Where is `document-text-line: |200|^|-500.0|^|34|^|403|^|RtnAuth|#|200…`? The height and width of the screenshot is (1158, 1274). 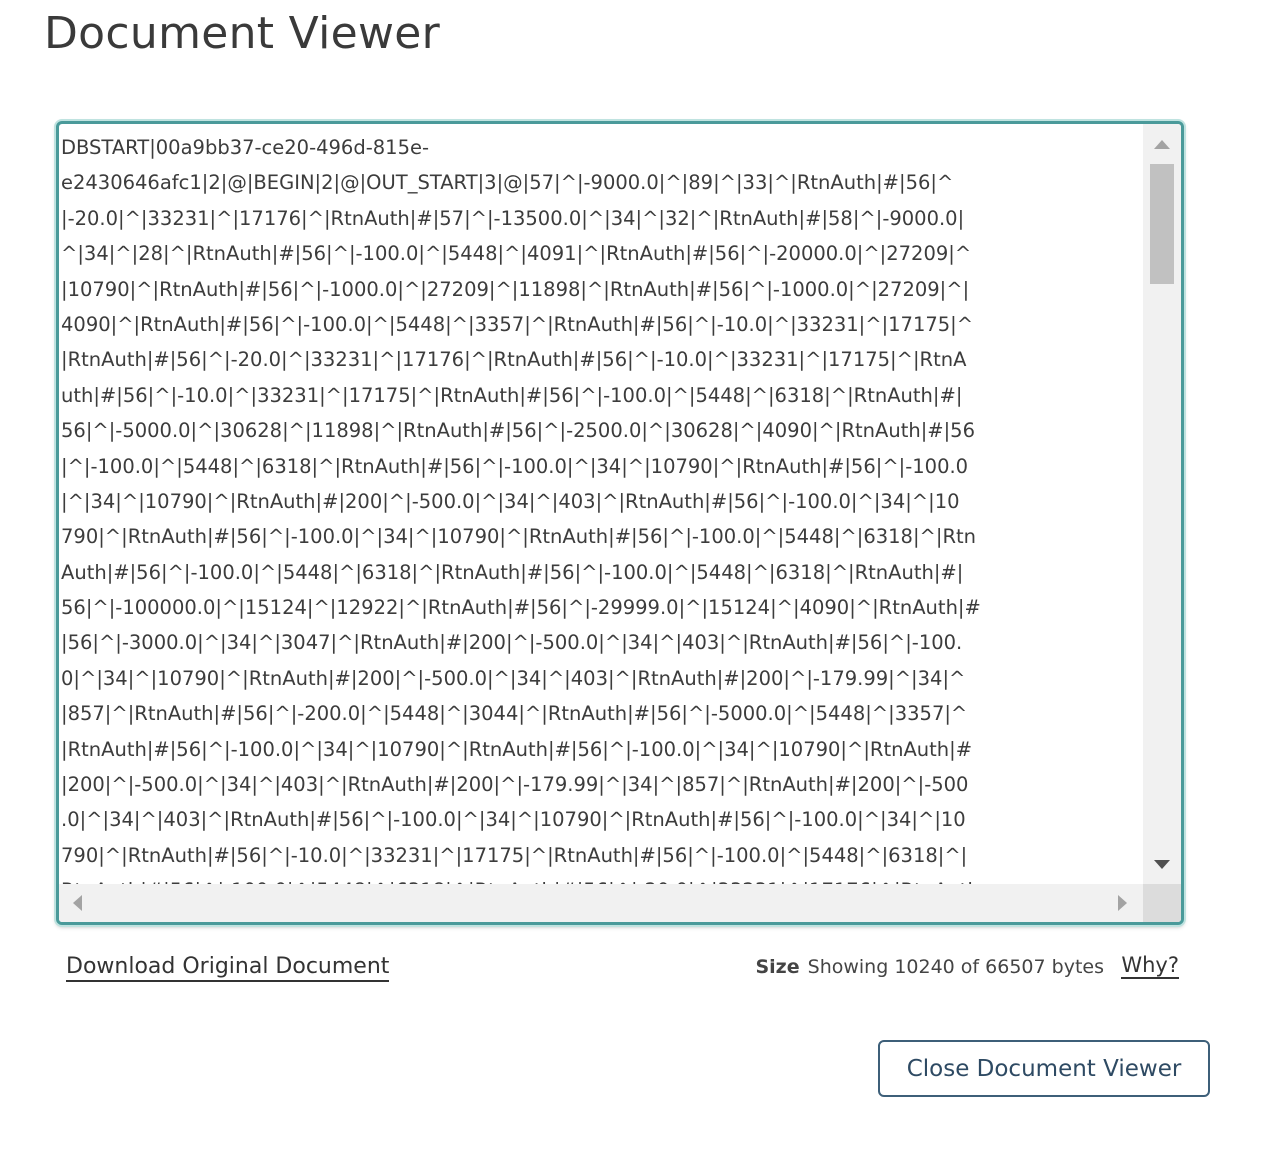 document-text-line: |200|^|-500.0|^|34|^|403|^|RtnAuth|#|200… is located at coordinates (515, 785).